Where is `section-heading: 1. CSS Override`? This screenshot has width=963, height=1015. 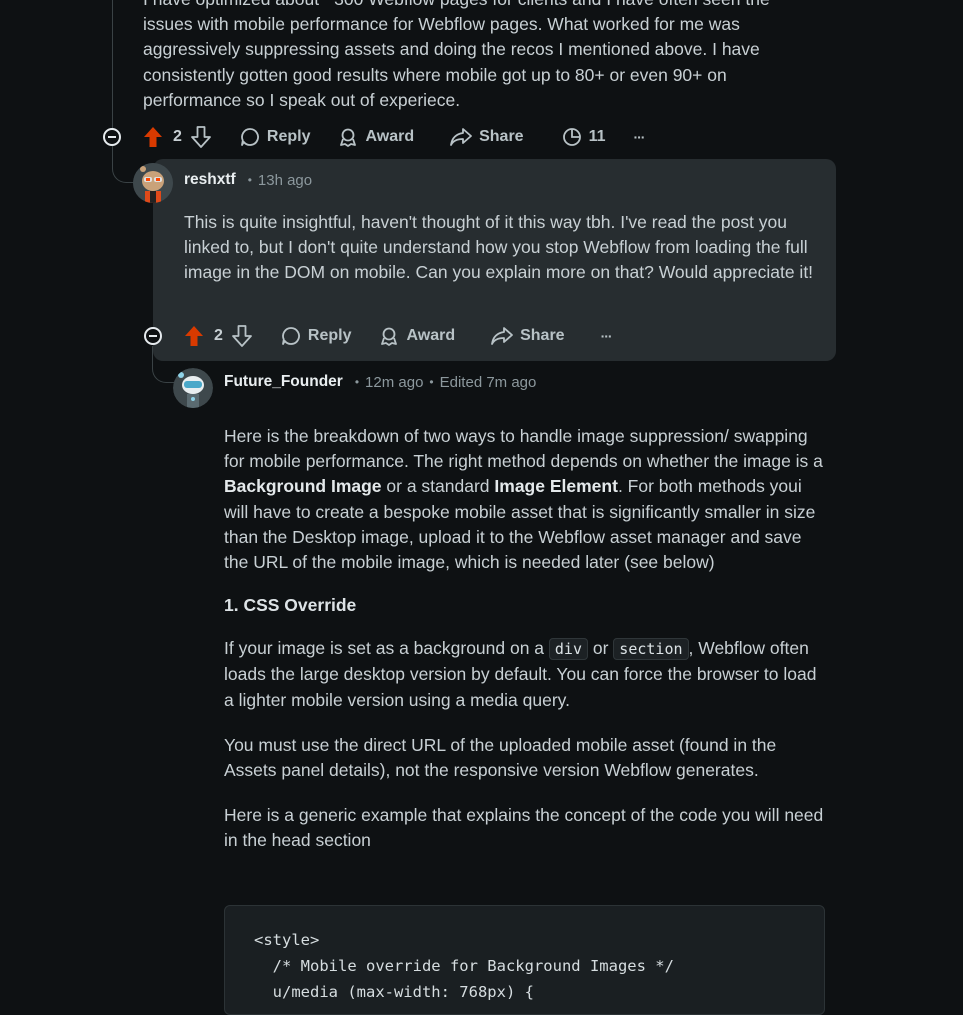
section-heading: 1. CSS Override is located at coordinates (290, 605).